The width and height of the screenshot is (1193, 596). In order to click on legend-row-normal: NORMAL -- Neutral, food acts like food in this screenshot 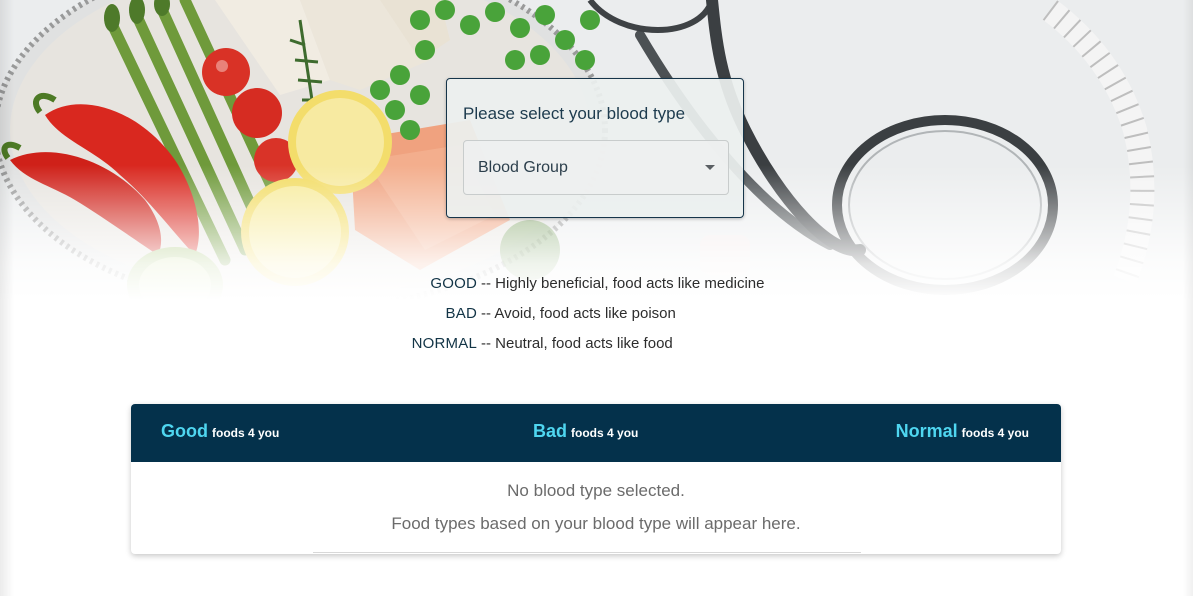, I will do `click(596, 344)`.